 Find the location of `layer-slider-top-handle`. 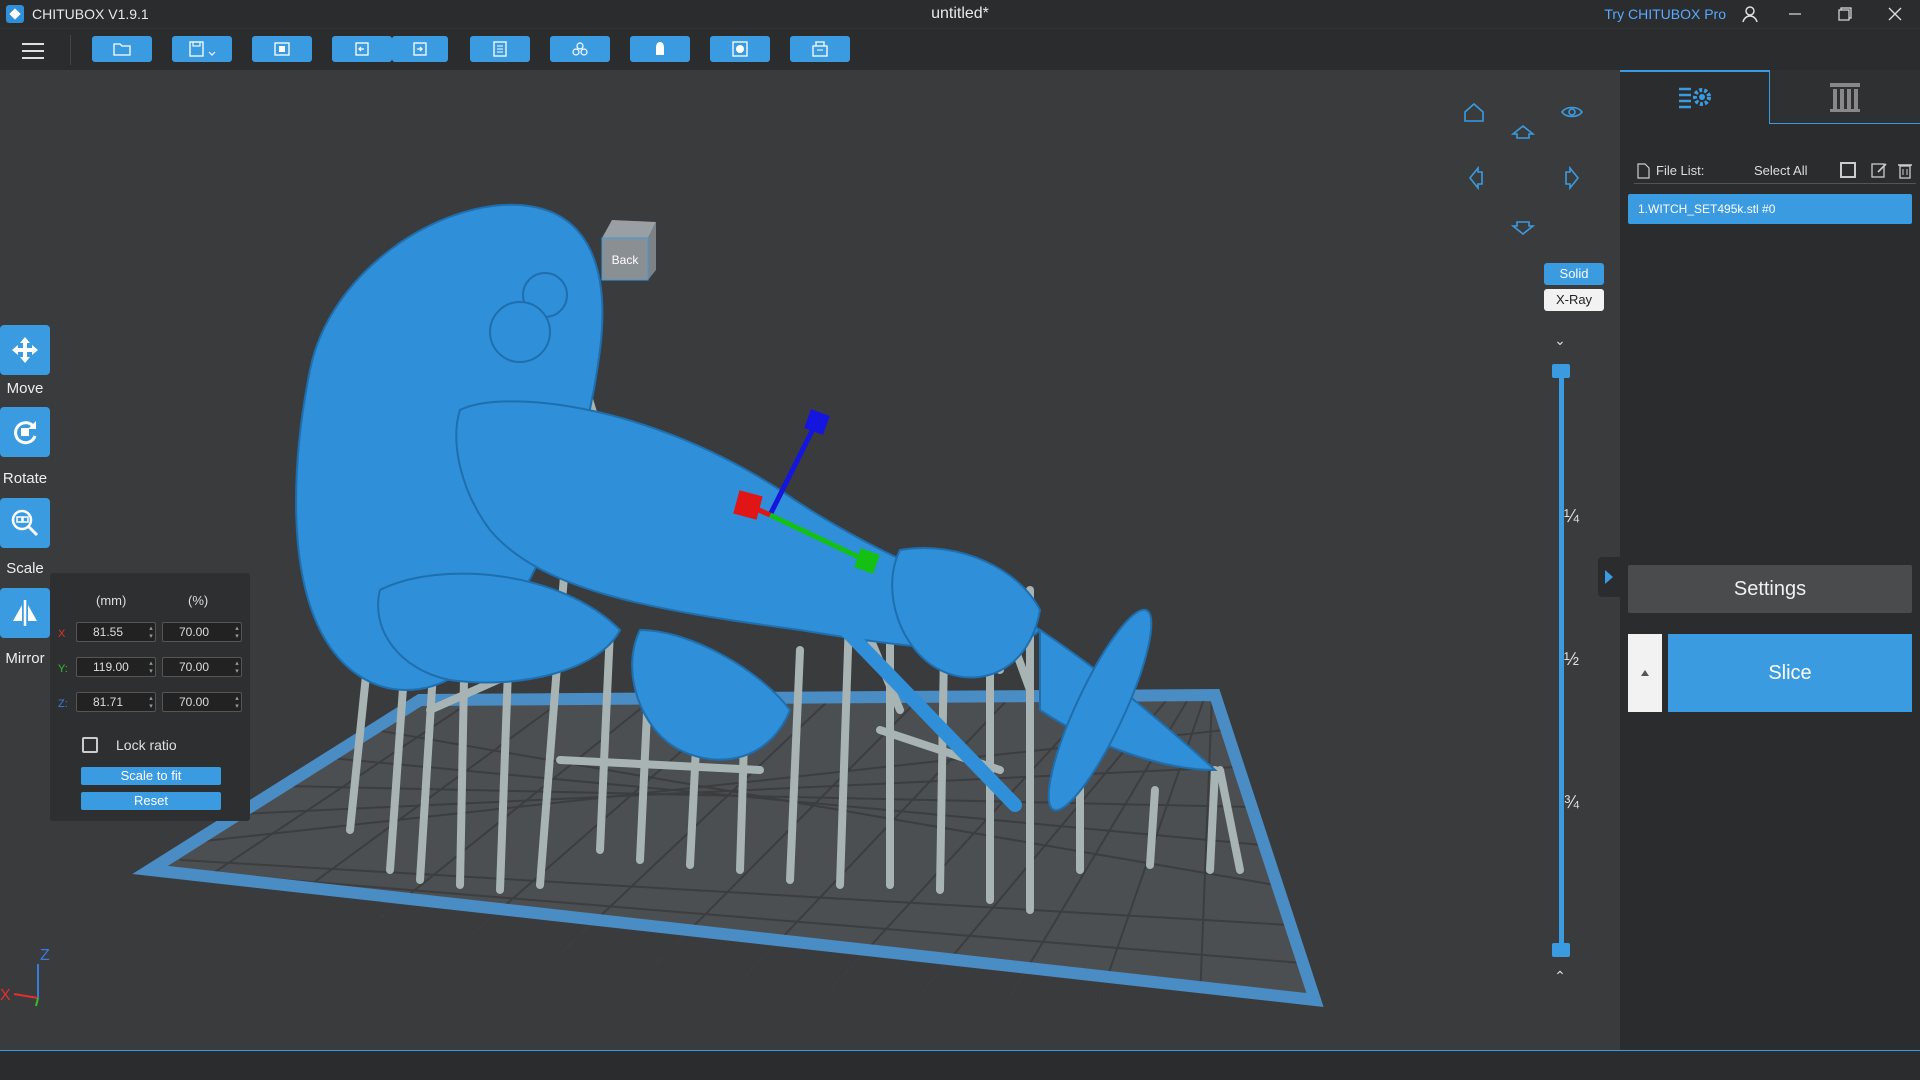

layer-slider-top-handle is located at coordinates (1561, 371).